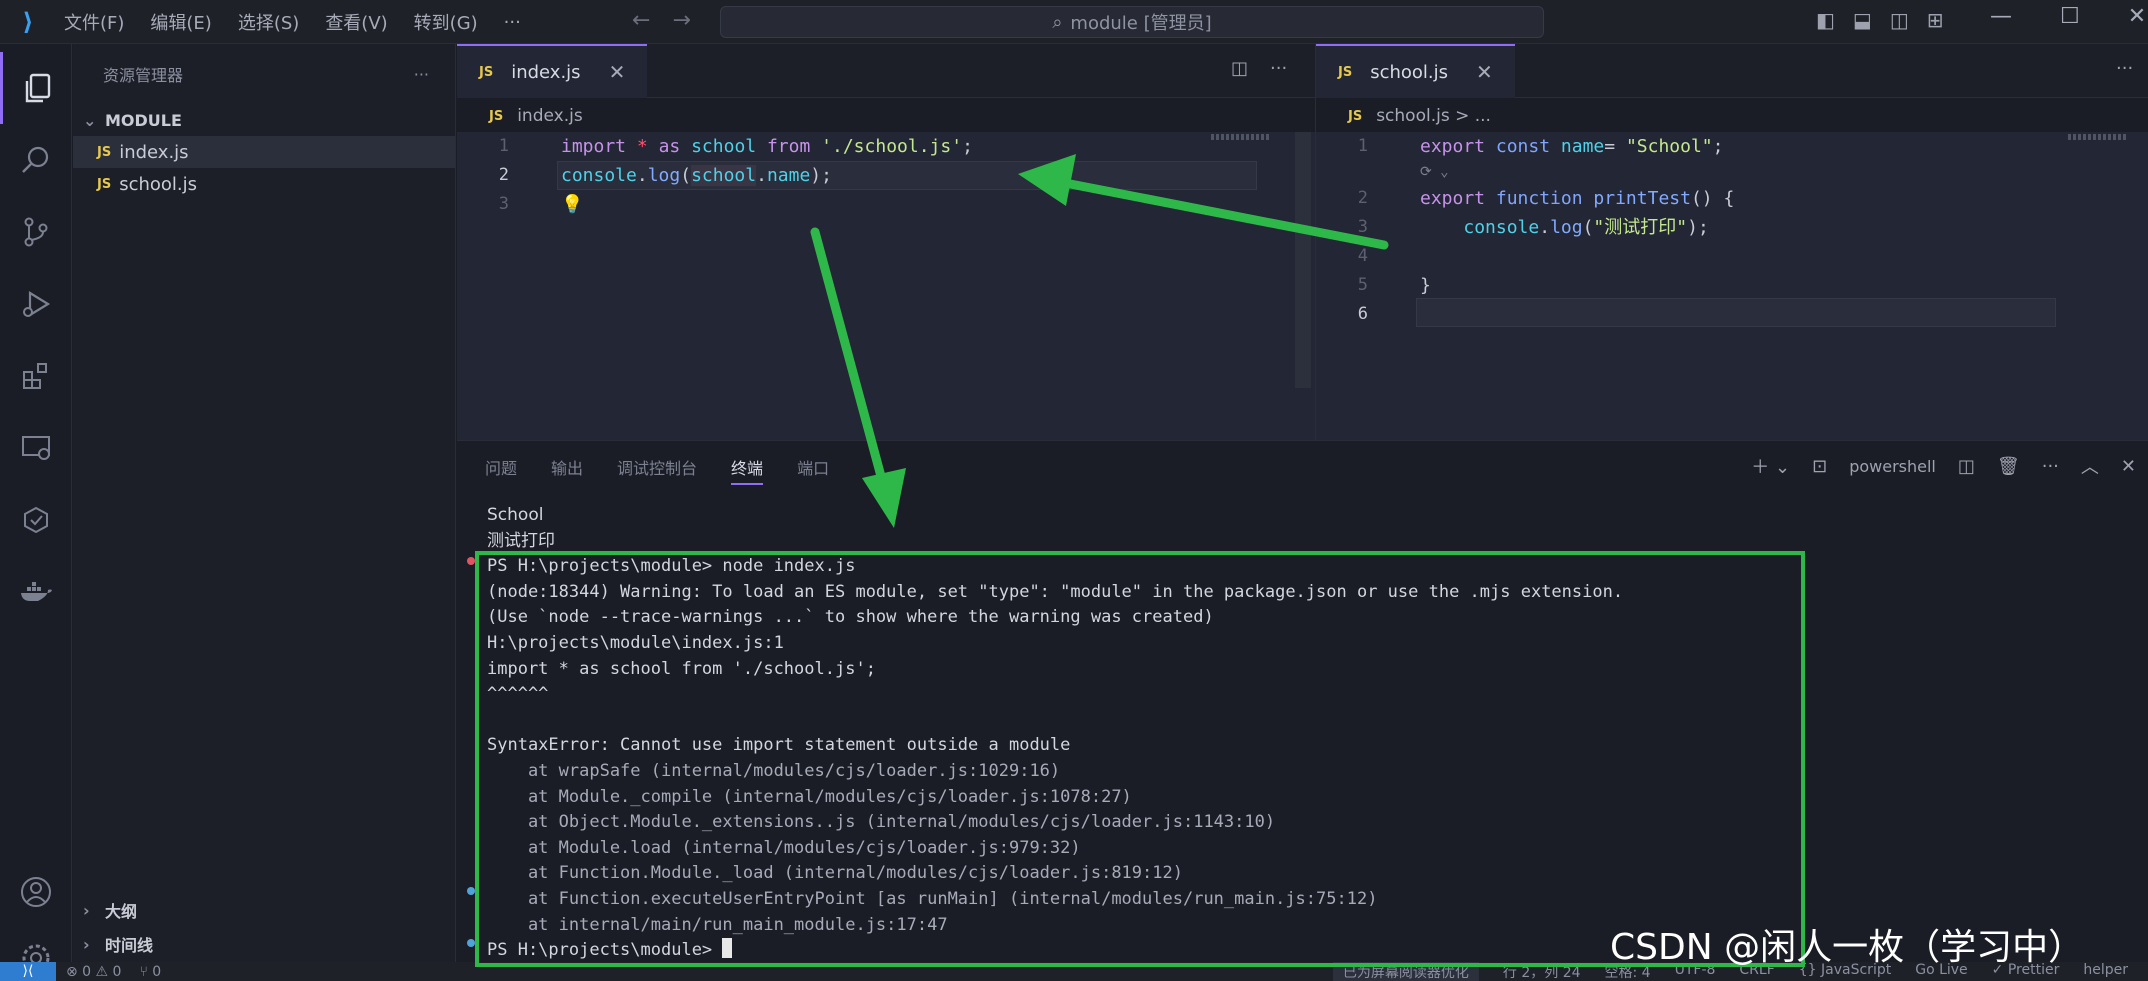 This screenshot has height=981, width=2148. I want to click on explorer-icon, so click(36, 88).